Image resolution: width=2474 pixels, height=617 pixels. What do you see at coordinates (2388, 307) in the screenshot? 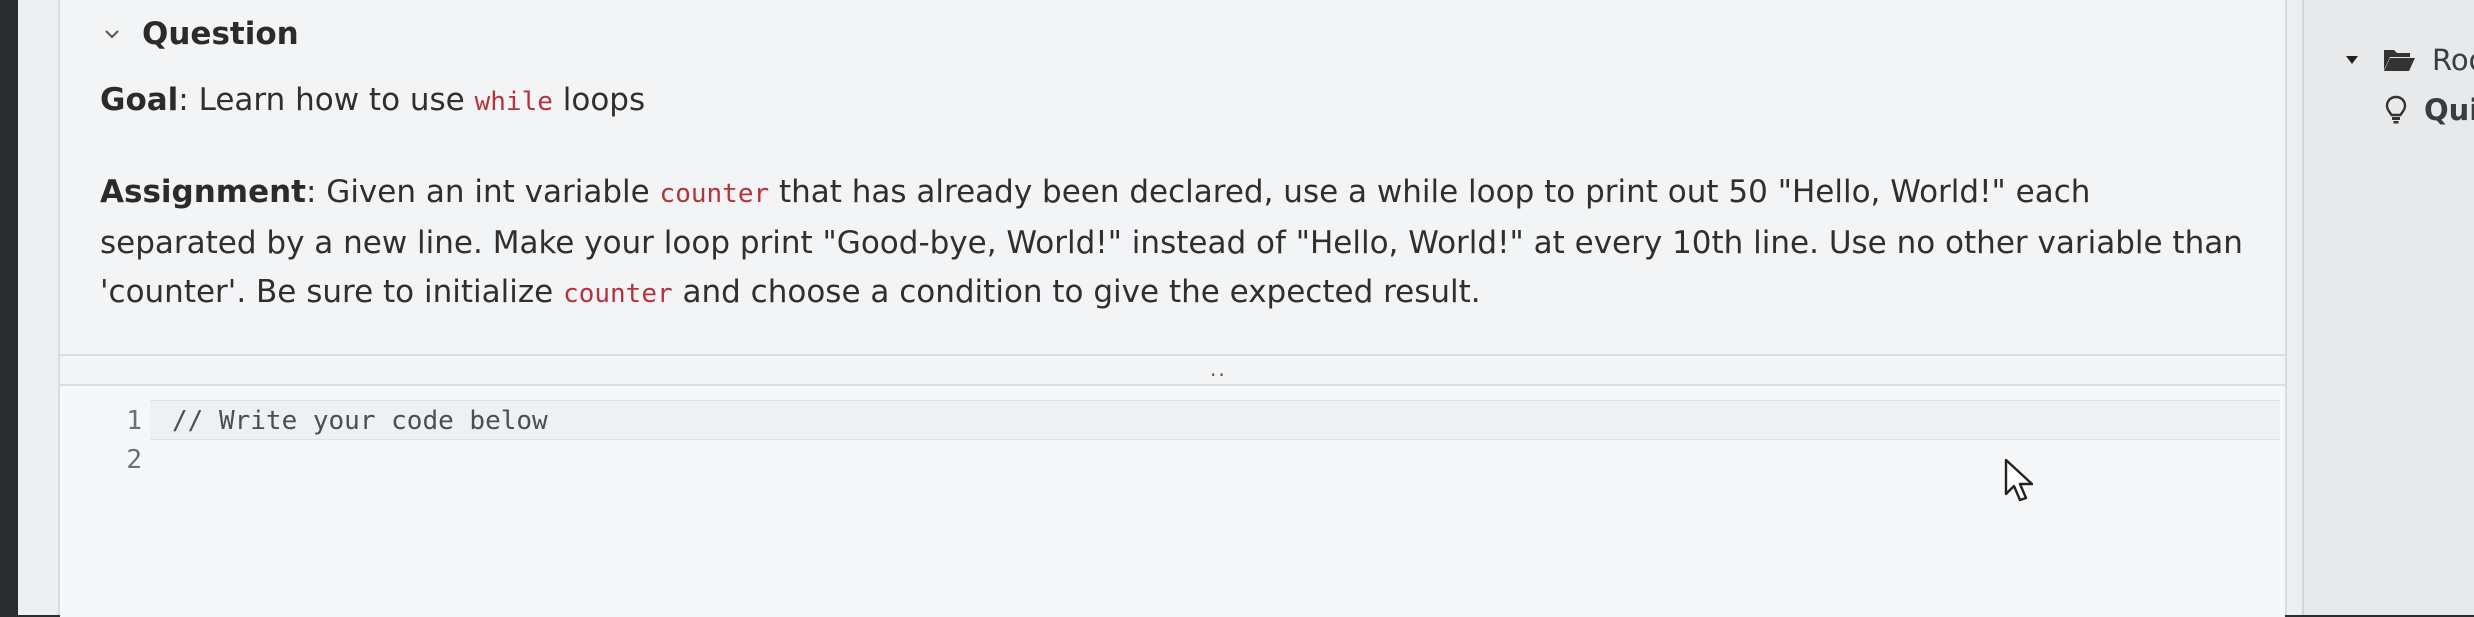
I see `side-panel: Roo Qui` at bounding box center [2388, 307].